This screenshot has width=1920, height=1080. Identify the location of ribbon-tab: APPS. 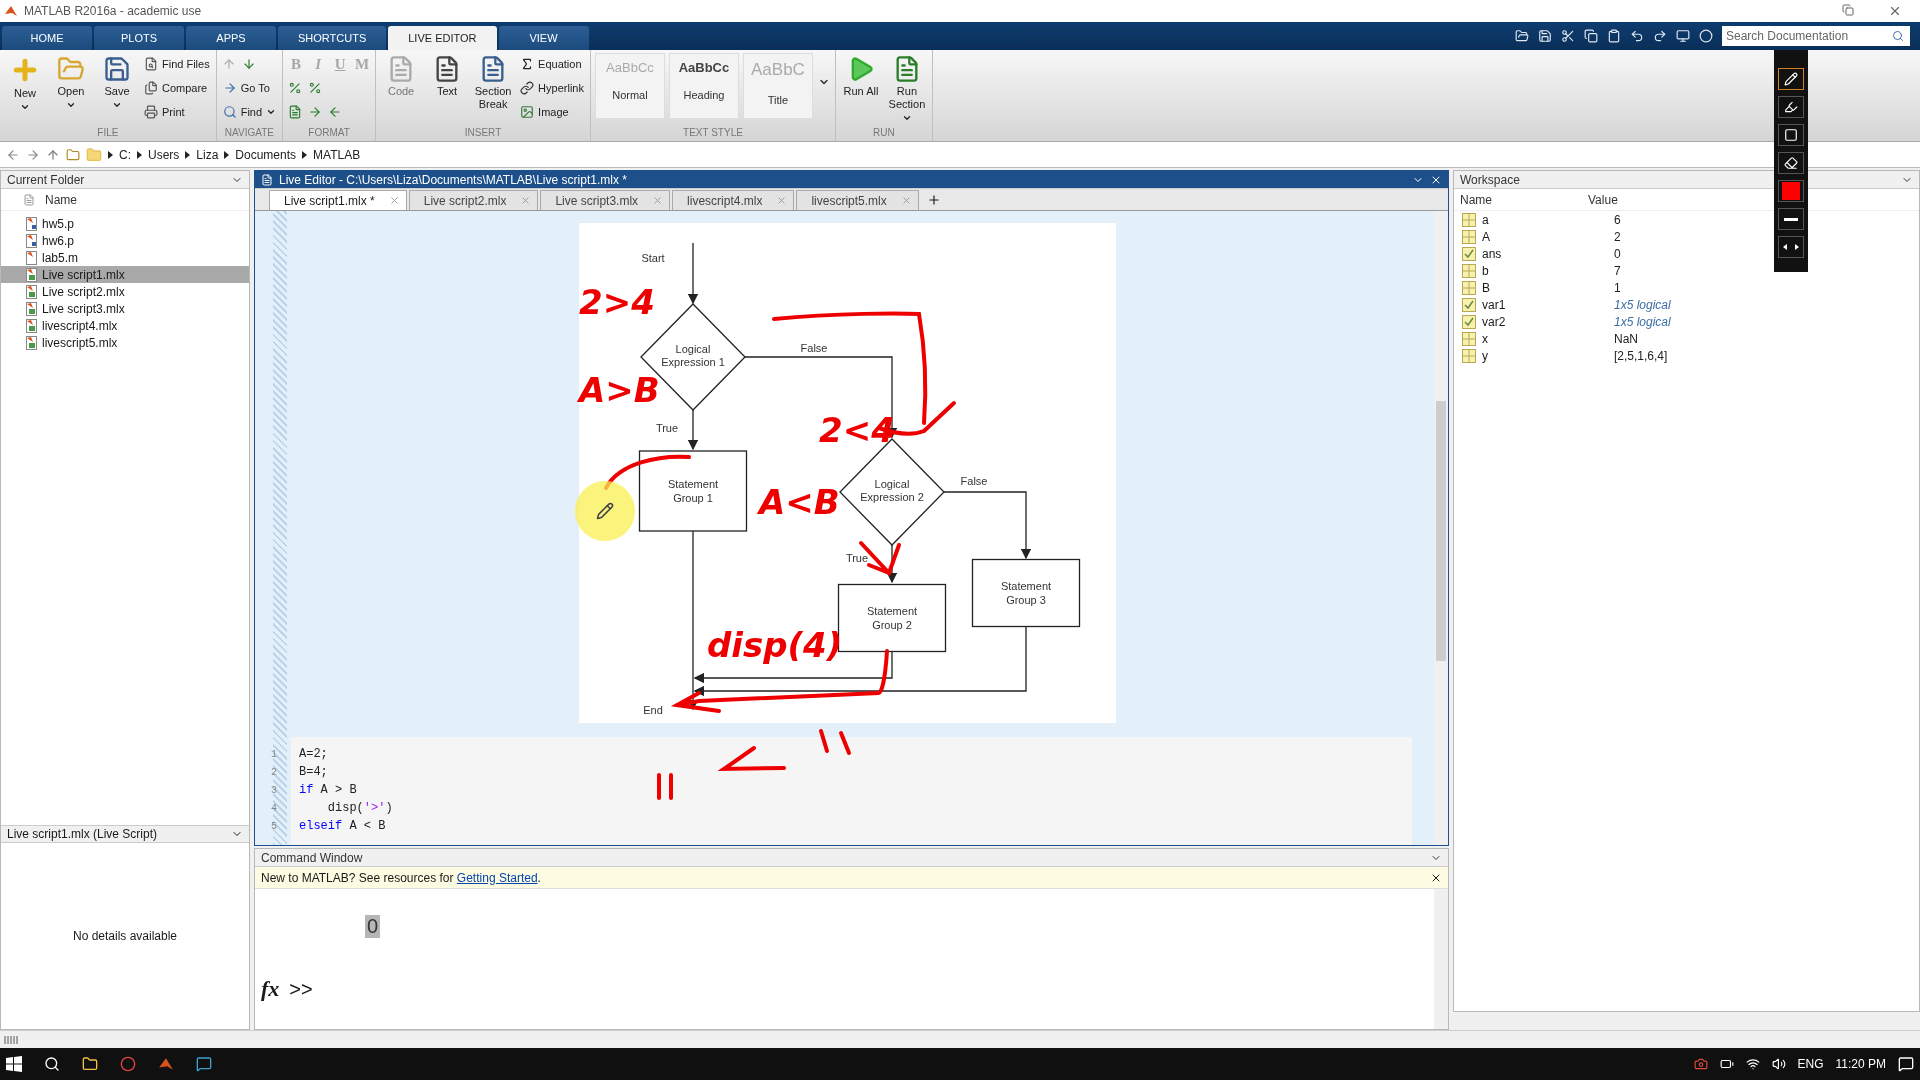
(231, 38).